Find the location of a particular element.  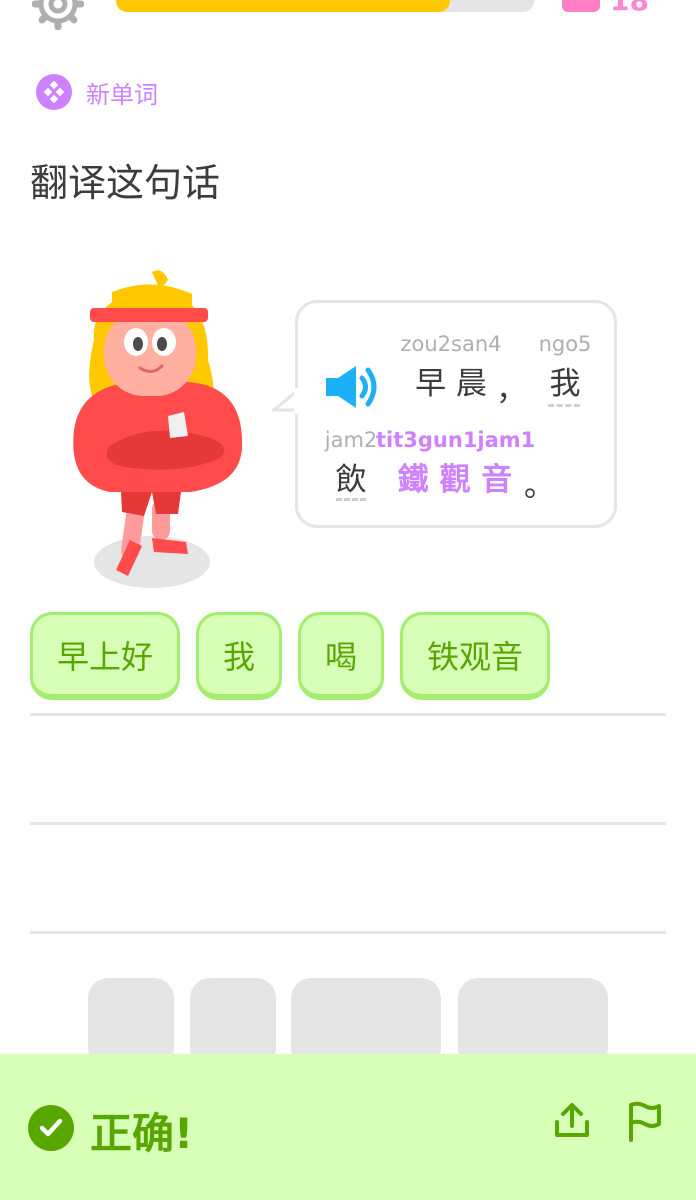

new-word-badge: 新单词 is located at coordinates (97, 92).